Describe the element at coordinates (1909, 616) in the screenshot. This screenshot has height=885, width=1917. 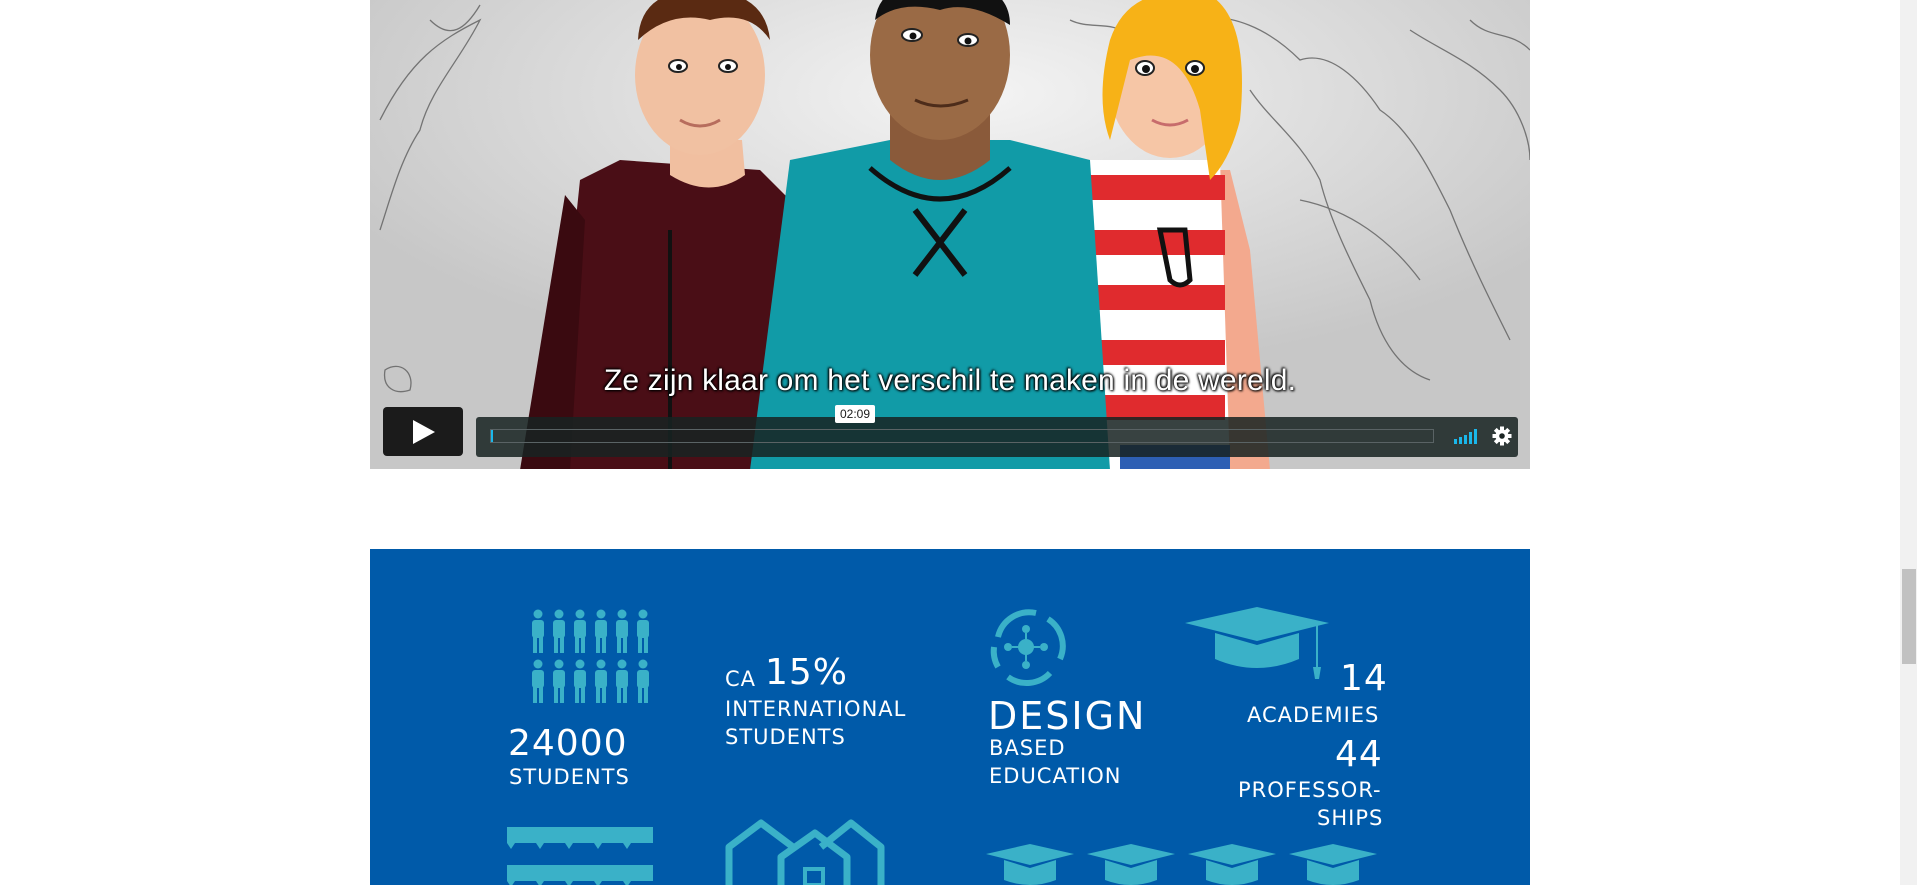
I see `scrollbar-thumb` at that location.